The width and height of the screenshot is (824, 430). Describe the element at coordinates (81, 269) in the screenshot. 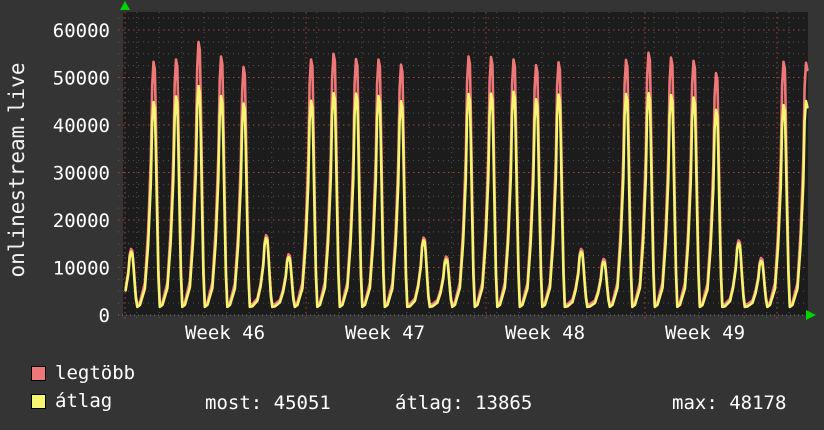

I see `y-axis-label: 10000` at that location.